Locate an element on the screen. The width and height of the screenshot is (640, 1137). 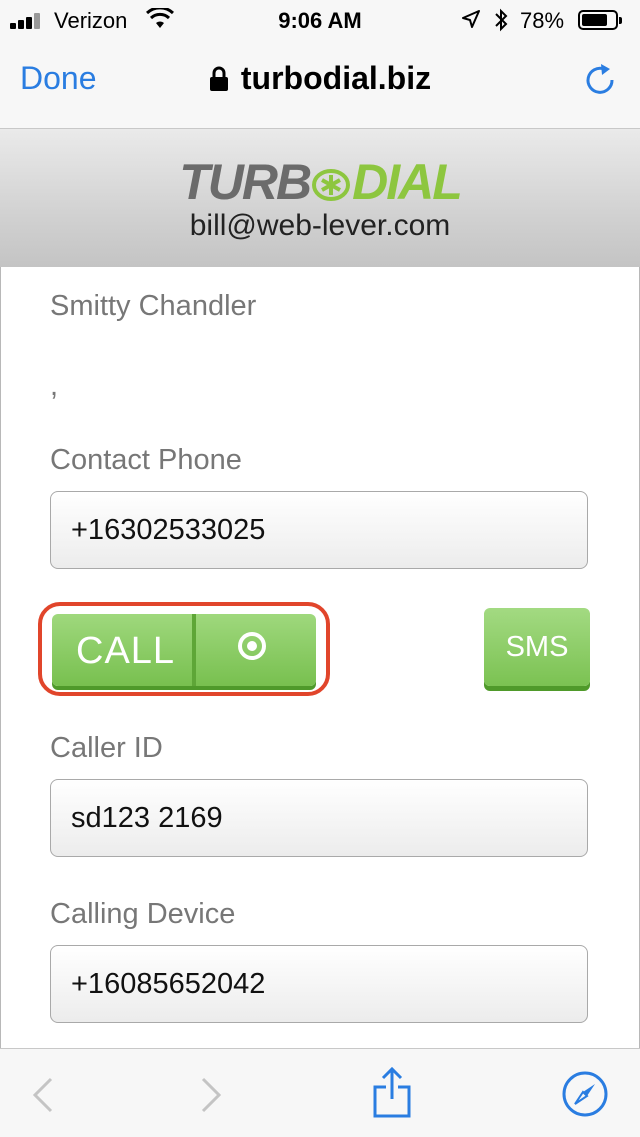
calling-device-field: +16085652042 is located at coordinates (319, 984).